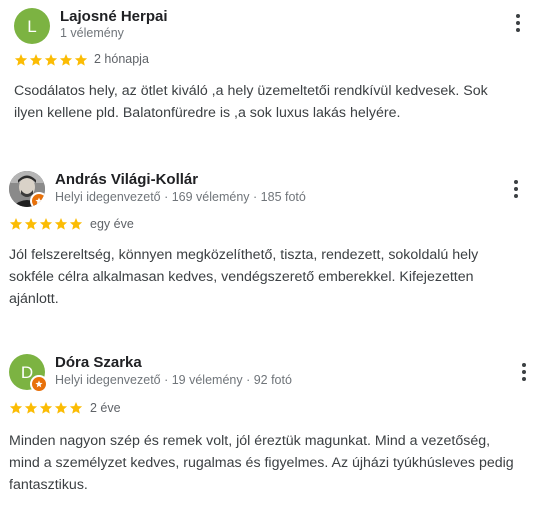  What do you see at coordinates (126, 179) in the screenshot?
I see `reviewer-name: András Világi-Kollár` at bounding box center [126, 179].